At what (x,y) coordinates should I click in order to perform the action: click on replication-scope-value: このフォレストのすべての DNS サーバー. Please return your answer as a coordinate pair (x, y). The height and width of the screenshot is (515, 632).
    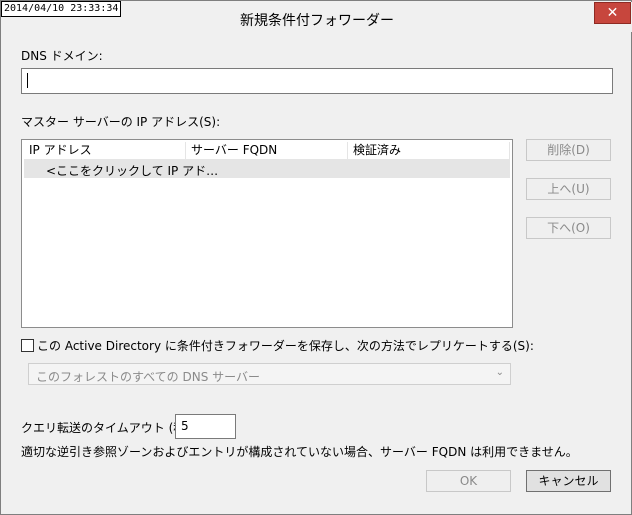
    Looking at the image, I should click on (148, 377).